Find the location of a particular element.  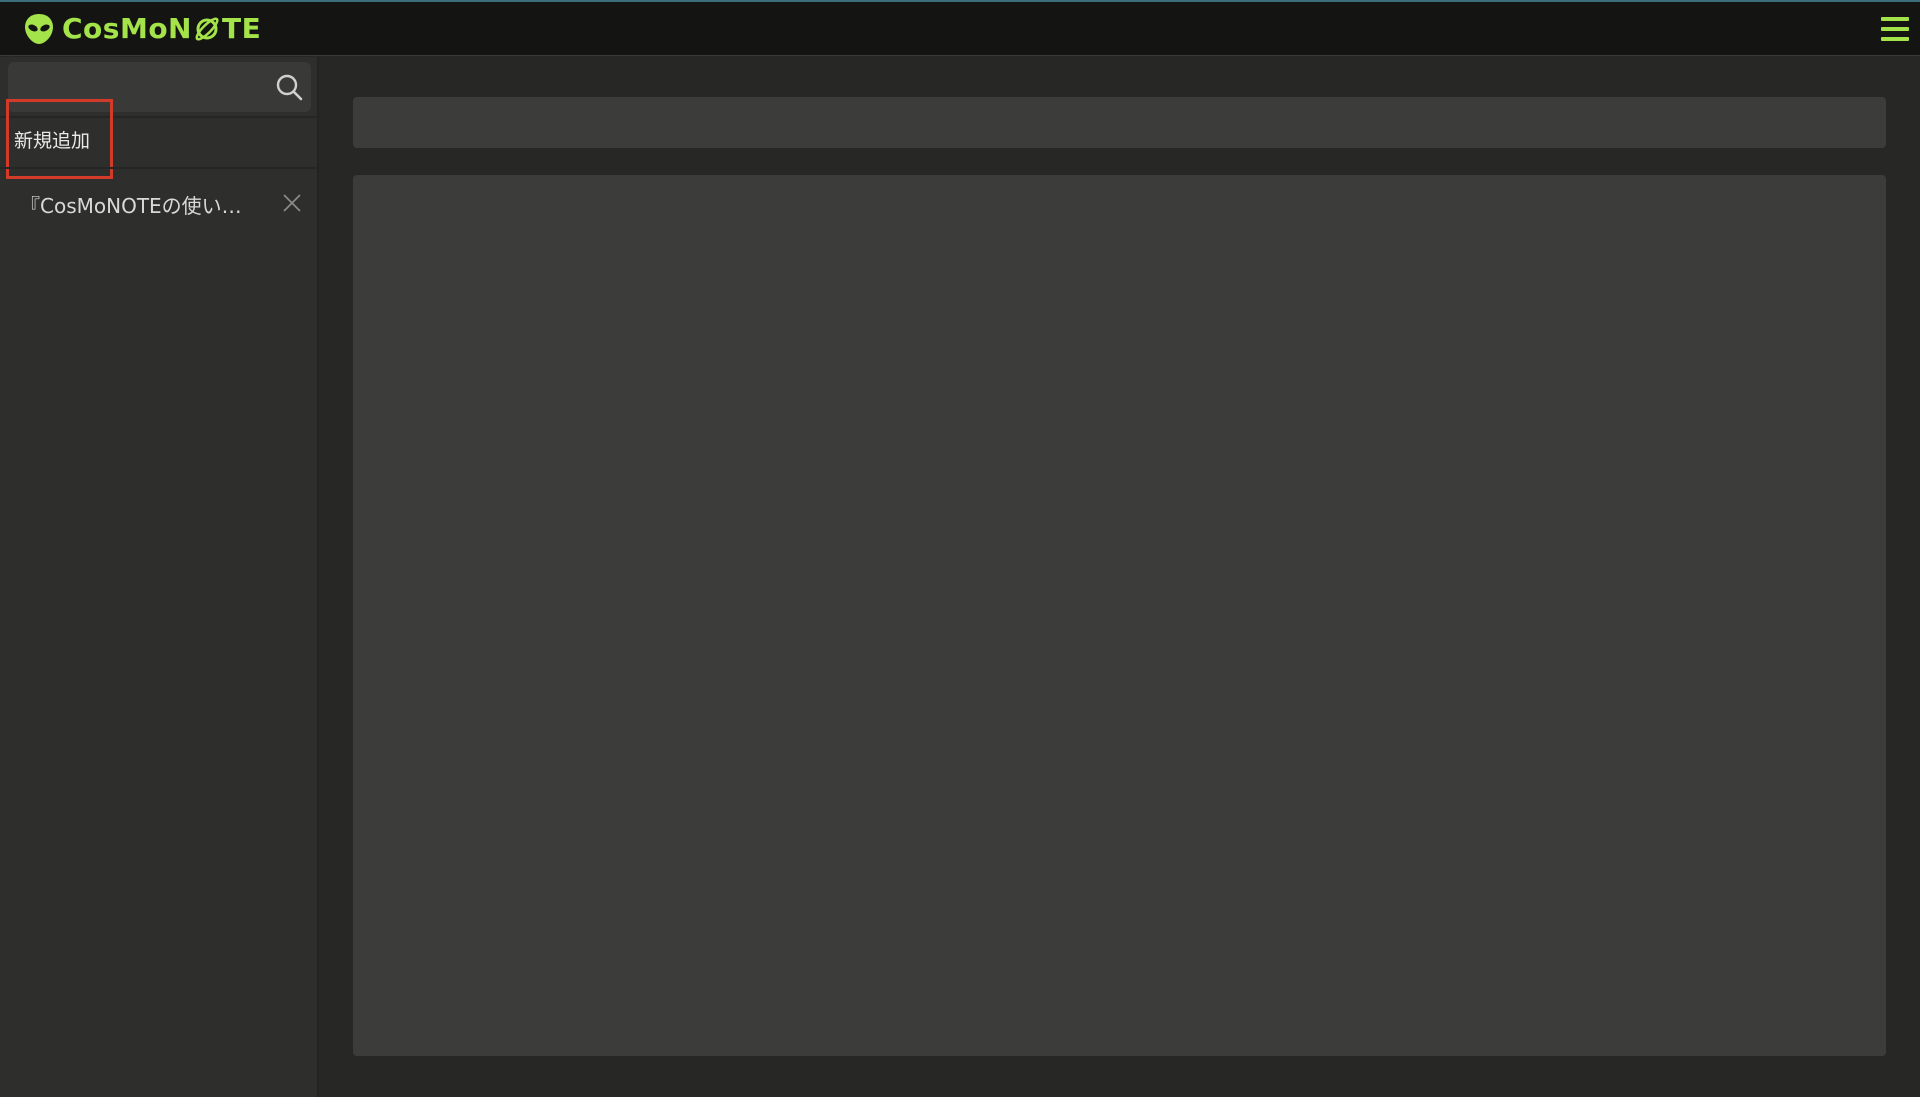

note-title-input is located at coordinates (1119, 122).